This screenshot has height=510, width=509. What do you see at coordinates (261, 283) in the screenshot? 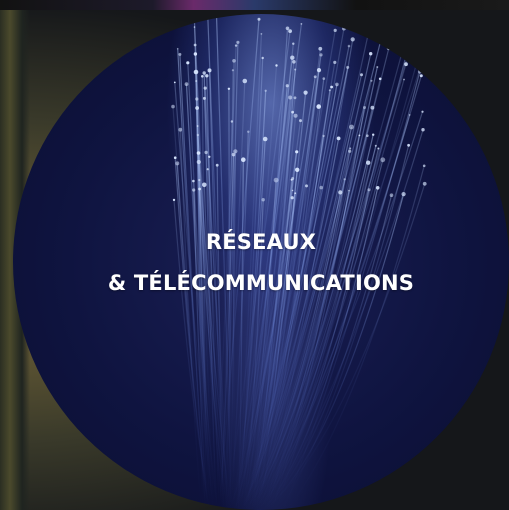
I see `category-title-line-2: & TÉLÉCOMMUNICATIONS` at bounding box center [261, 283].